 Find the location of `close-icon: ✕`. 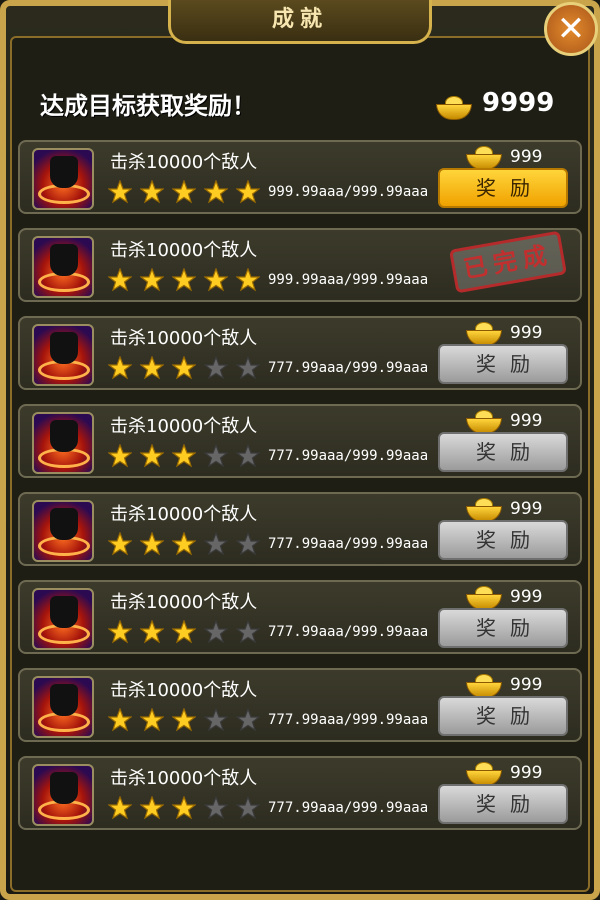

close-icon: ✕ is located at coordinates (571, 29).